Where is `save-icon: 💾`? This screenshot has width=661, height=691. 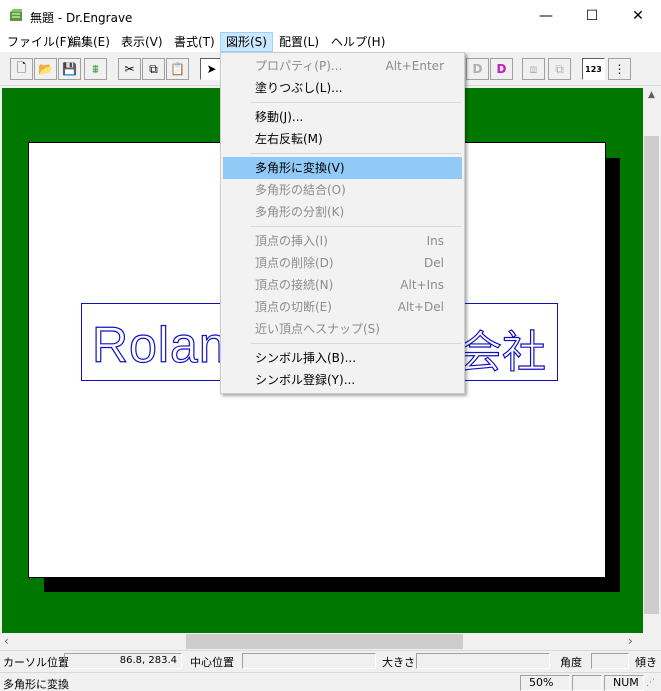
save-icon: 💾 is located at coordinates (69, 69).